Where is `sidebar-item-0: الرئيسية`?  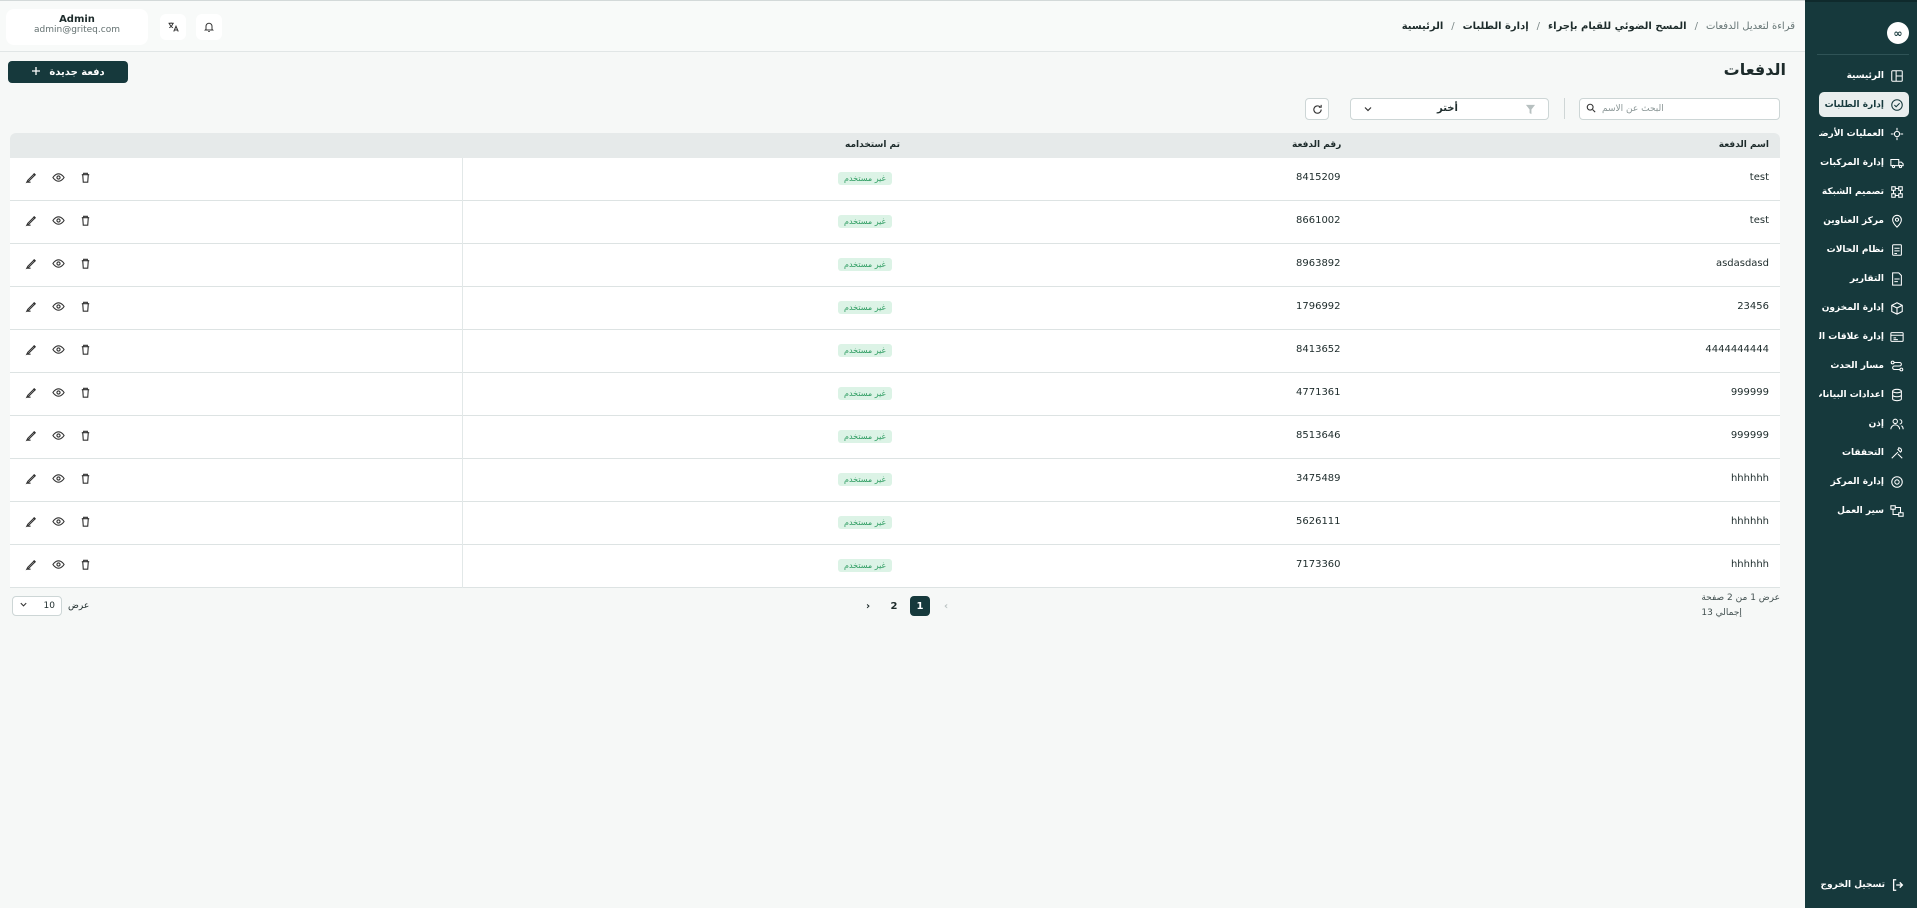
sidebar-item-0: الرئيسية is located at coordinates (1864, 75).